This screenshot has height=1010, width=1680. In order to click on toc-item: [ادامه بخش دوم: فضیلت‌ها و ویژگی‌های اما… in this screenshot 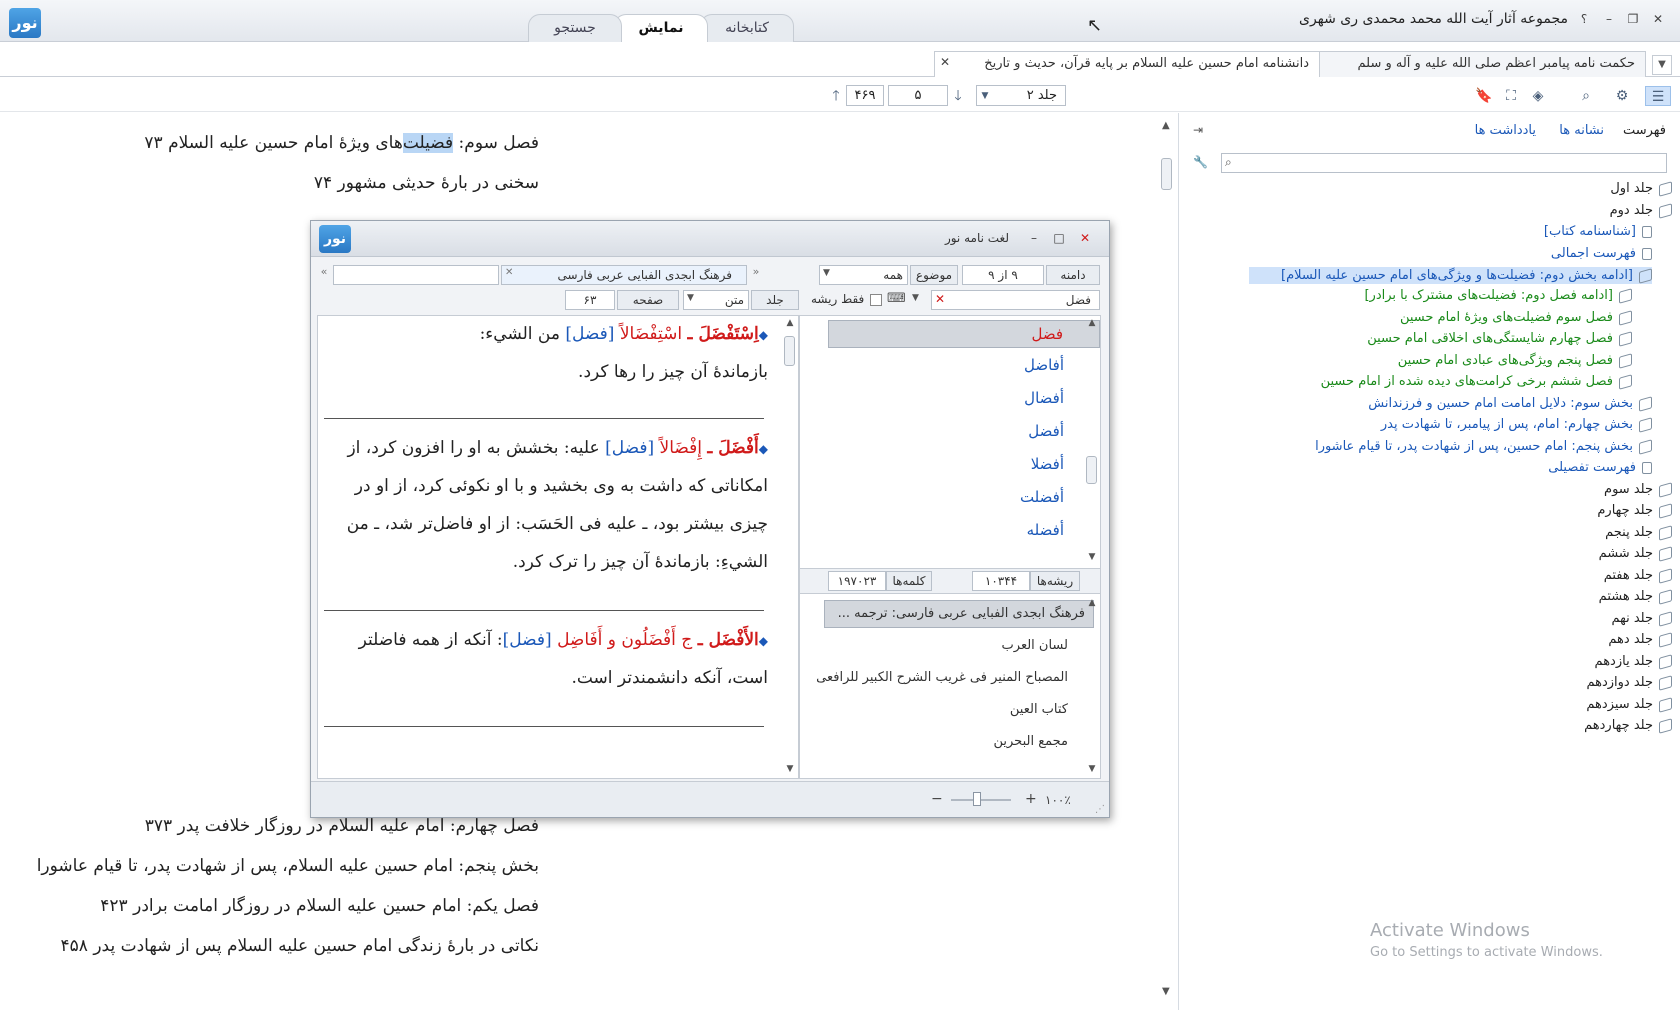, I will do `click(1450, 275)`.